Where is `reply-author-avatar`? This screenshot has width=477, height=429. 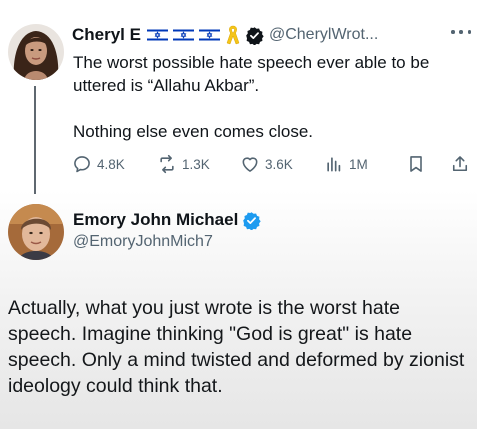 reply-author-avatar is located at coordinates (36, 232).